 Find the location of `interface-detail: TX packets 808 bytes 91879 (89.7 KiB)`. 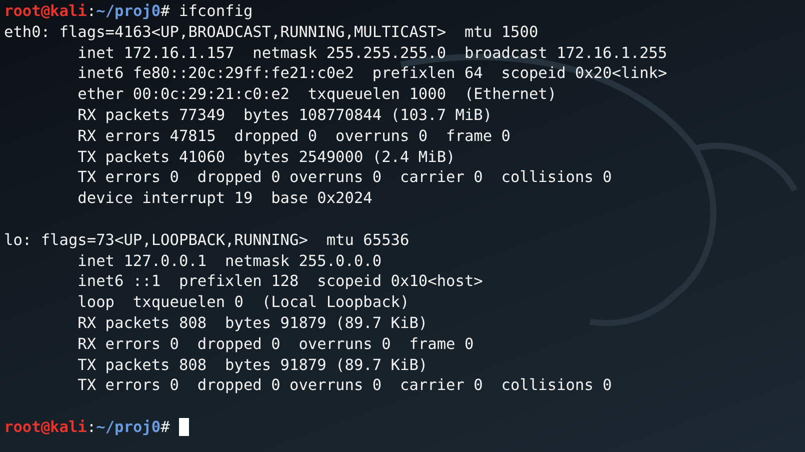

interface-detail: TX packets 808 bytes 91879 (89.7 KiB) is located at coordinates (253, 365).